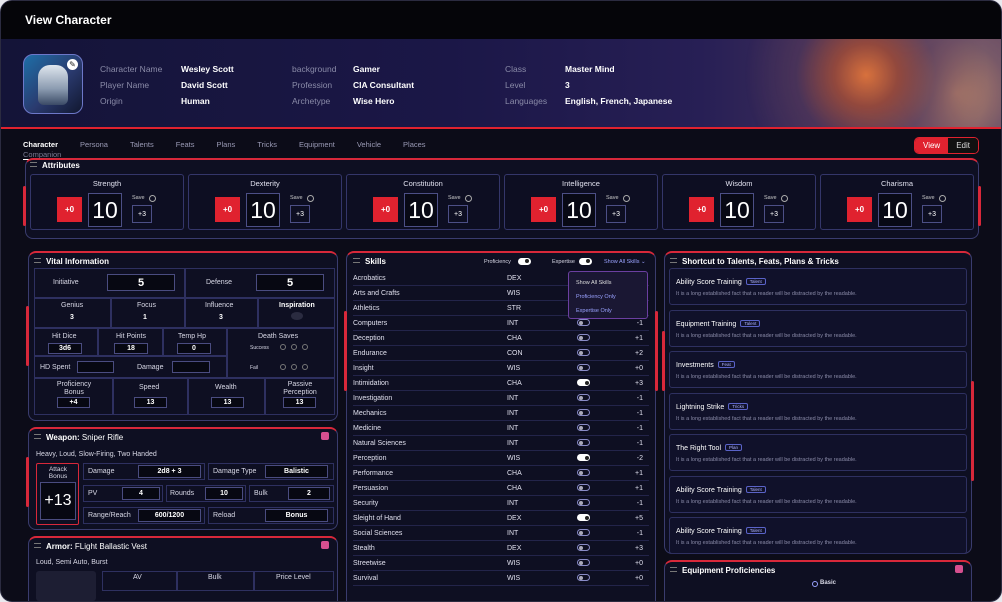 This screenshot has height=602, width=1002. What do you see at coordinates (297, 316) in the screenshot?
I see `inspiration-icon` at bounding box center [297, 316].